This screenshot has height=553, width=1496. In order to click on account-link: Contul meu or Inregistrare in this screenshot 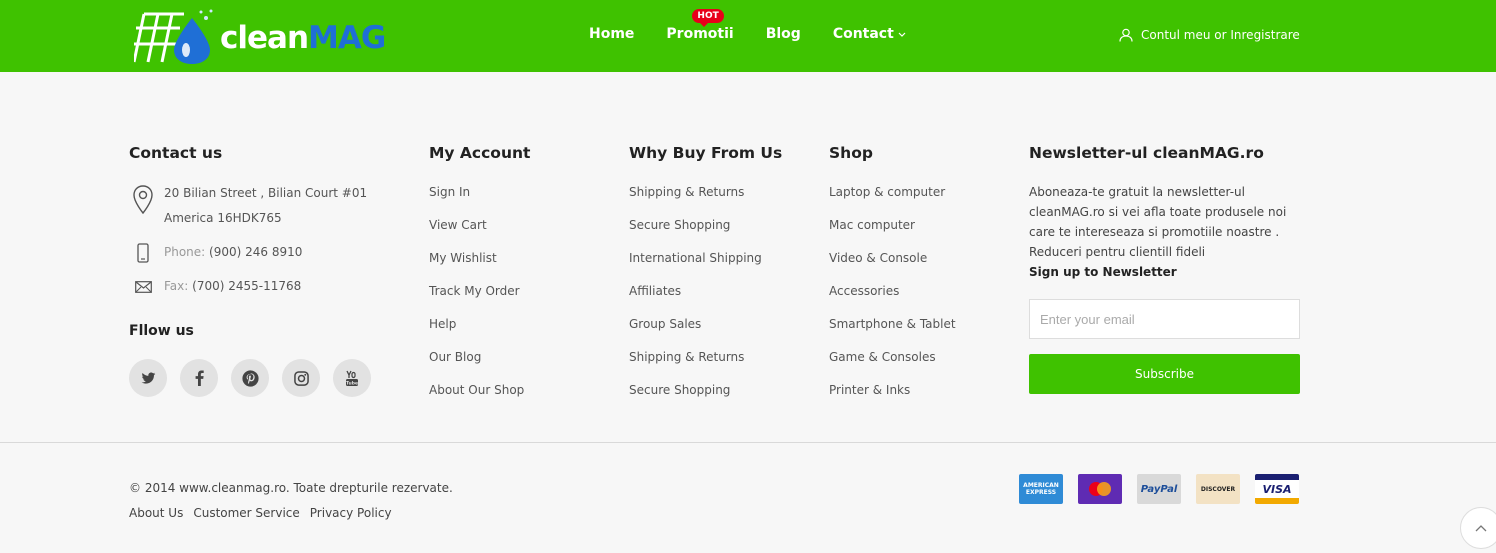, I will do `click(1209, 35)`.